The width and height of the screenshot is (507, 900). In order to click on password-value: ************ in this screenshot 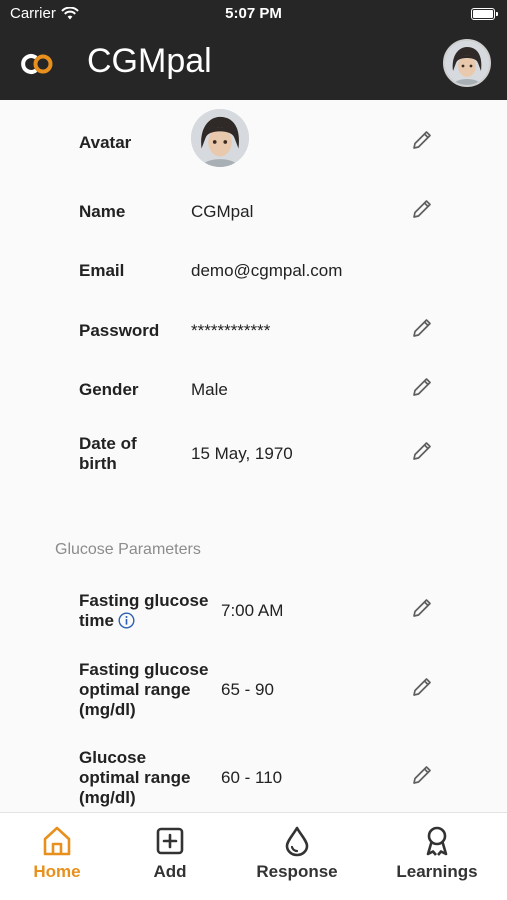, I will do `click(231, 330)`.